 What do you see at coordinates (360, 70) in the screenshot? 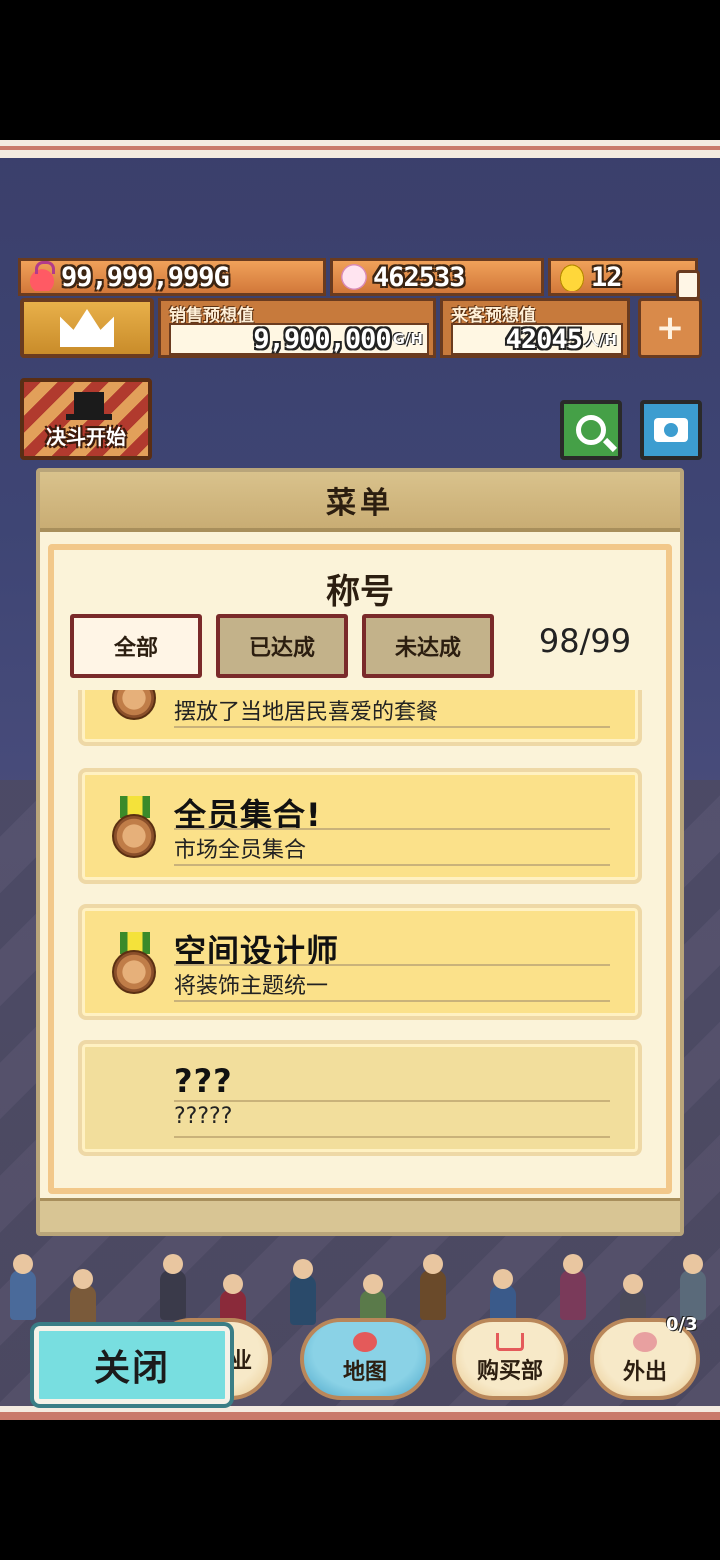
I see `top-letterbox` at bounding box center [360, 70].